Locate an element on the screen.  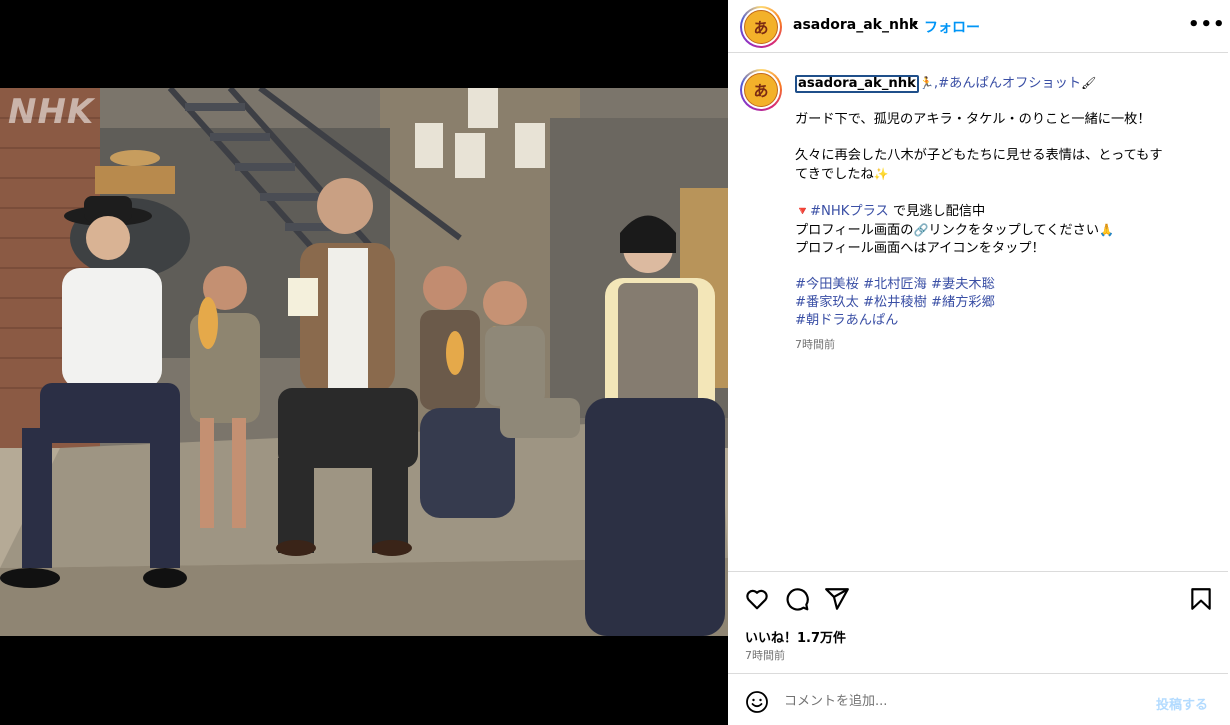
caption-line: ガード下で、孤児のアキラ・タケル・のりこと一緒に一枚！ is located at coordinates (973, 119).